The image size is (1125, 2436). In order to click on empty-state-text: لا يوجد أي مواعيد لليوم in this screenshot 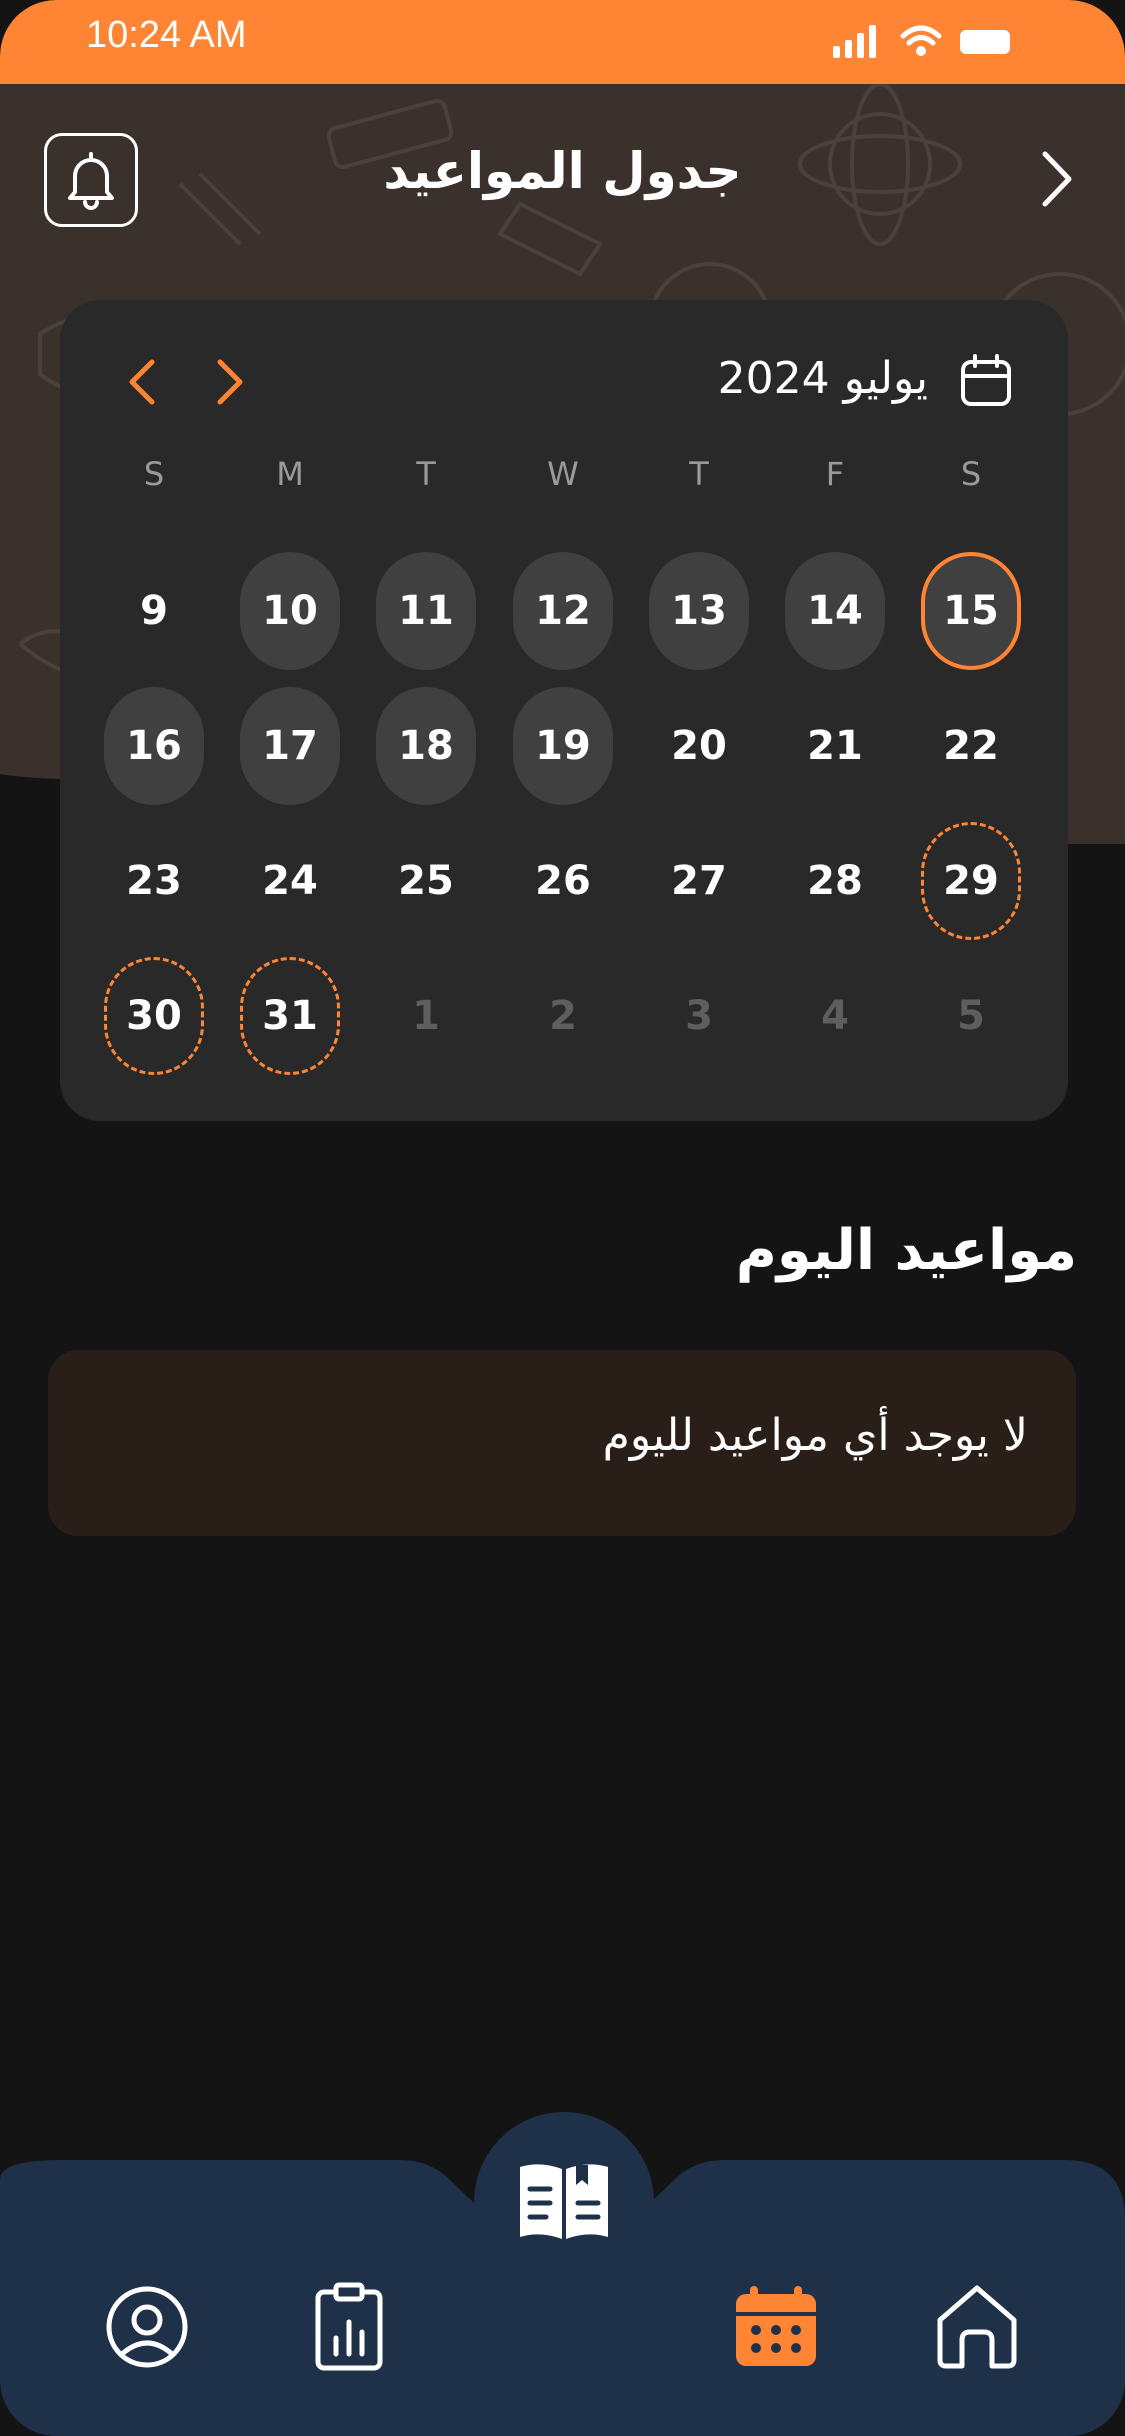, I will do `click(815, 1435)`.